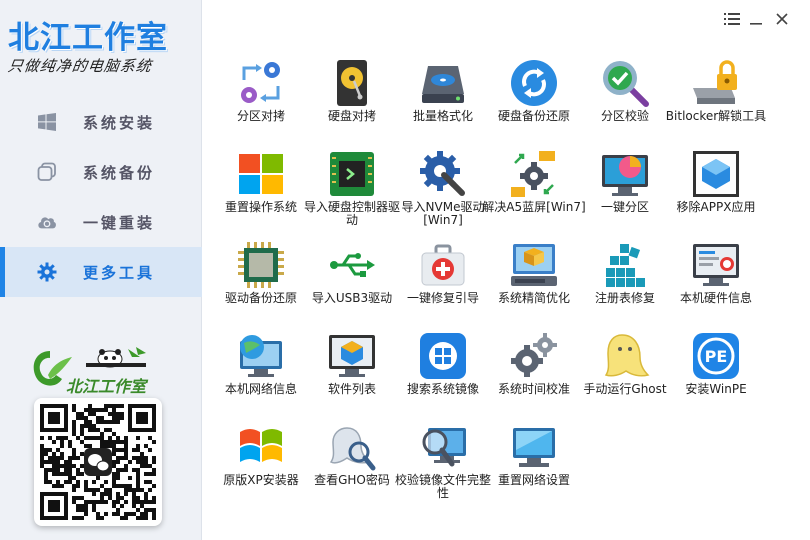  Describe the element at coordinates (442, 298) in the screenshot. I see `tool-label: 一键修复引导` at that location.